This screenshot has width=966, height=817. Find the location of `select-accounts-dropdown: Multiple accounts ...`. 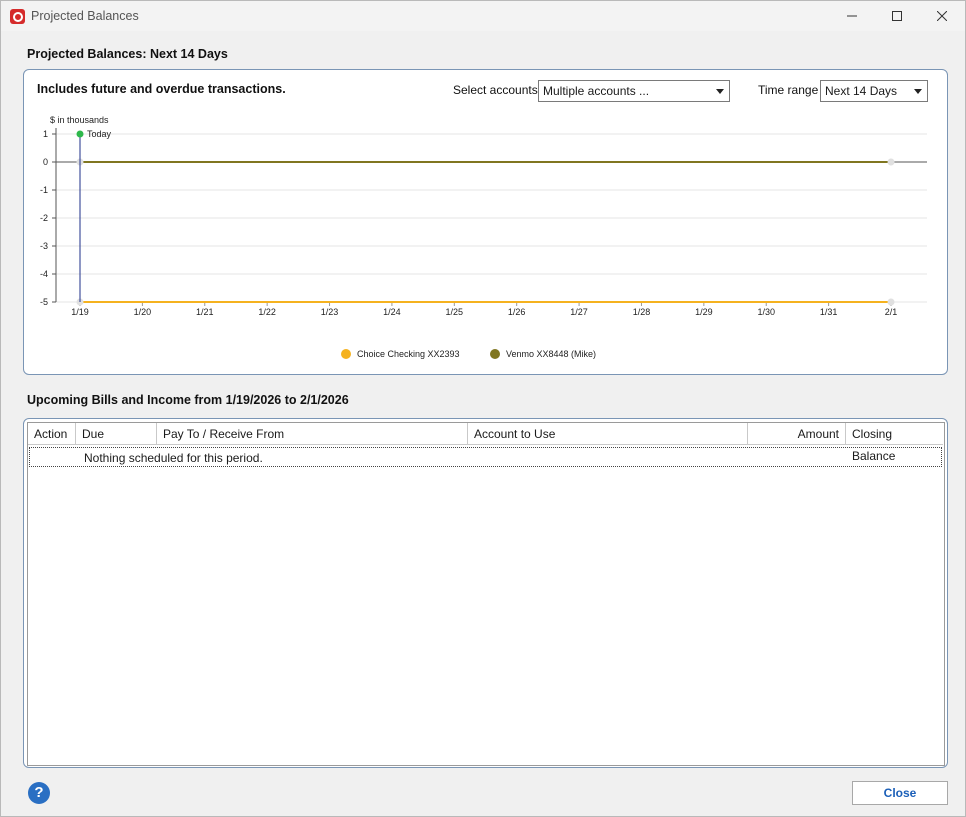

select-accounts-dropdown: Multiple accounts ... is located at coordinates (634, 91).